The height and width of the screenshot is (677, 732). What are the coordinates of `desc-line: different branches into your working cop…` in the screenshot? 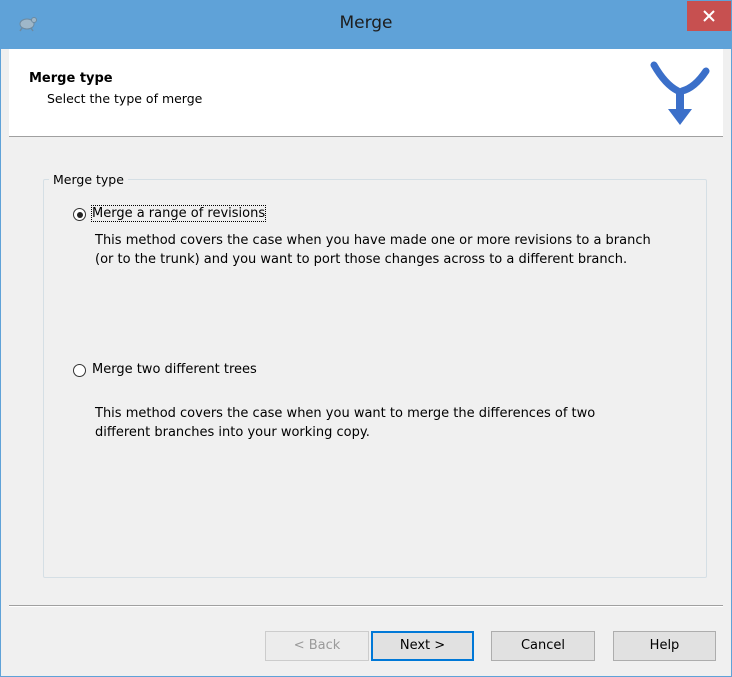 It's located at (232, 432).